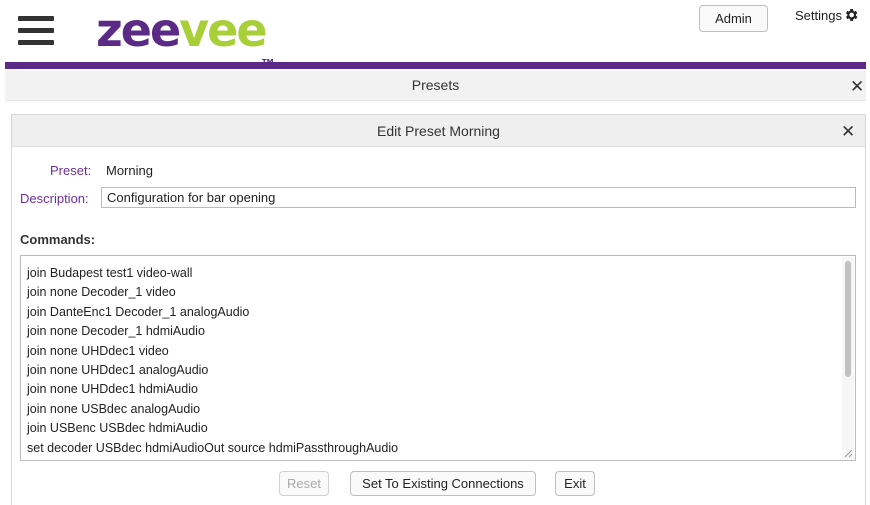 This screenshot has height=505, width=870. I want to click on settings-link: Settings, so click(827, 15).